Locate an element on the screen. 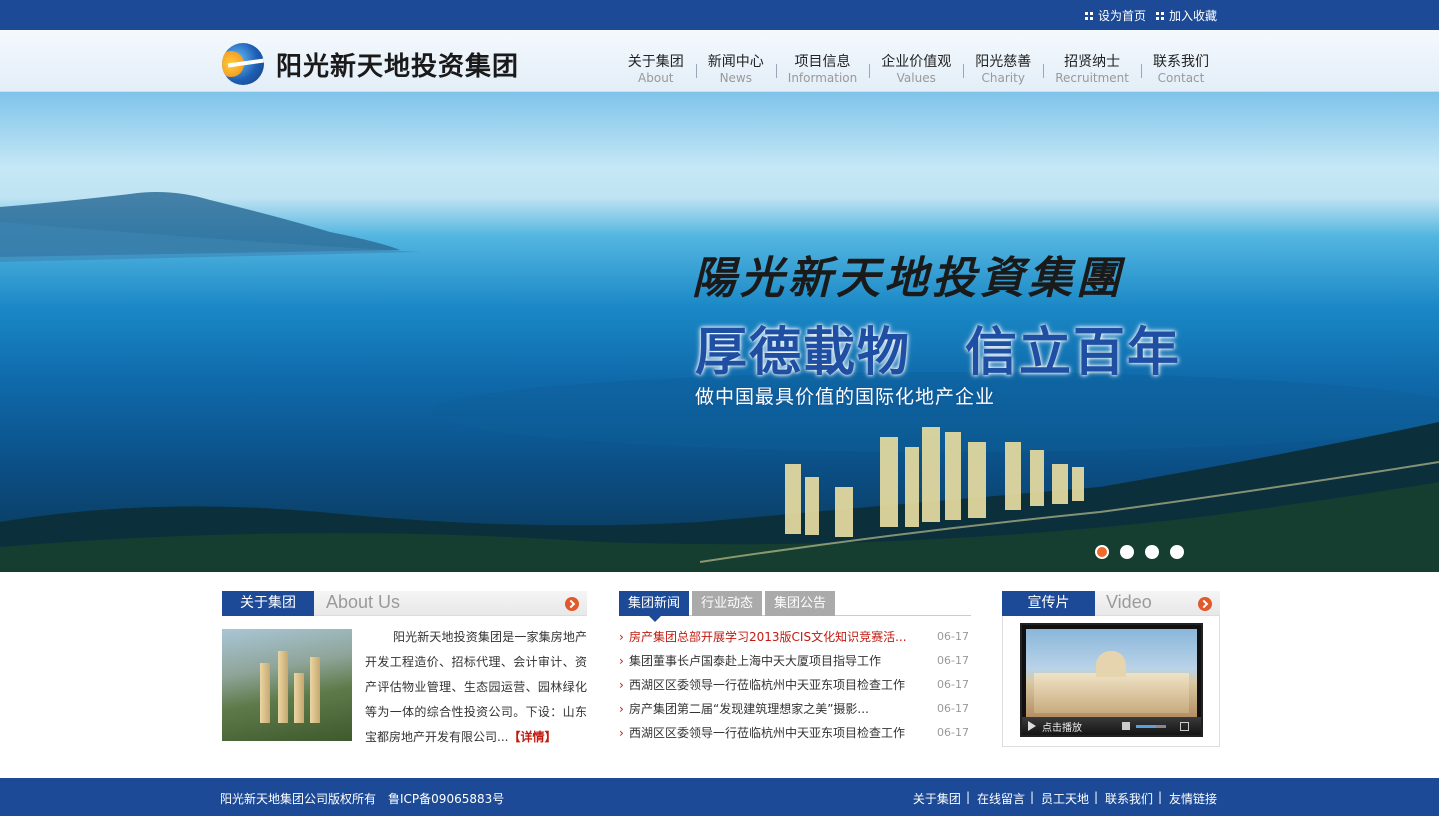  play-label: 点击播放 is located at coordinates (1062, 728).